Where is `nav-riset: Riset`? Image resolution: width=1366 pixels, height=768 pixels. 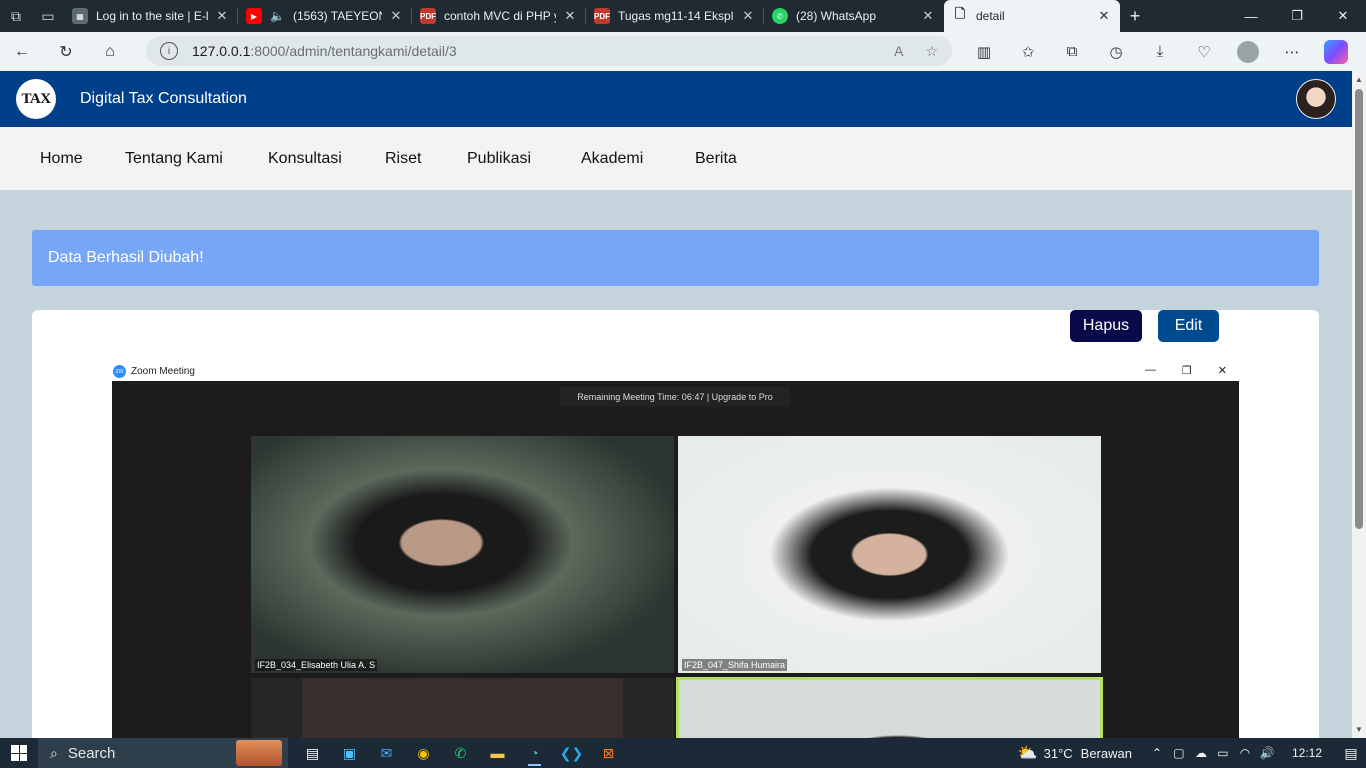 nav-riset: Riset is located at coordinates (403, 159).